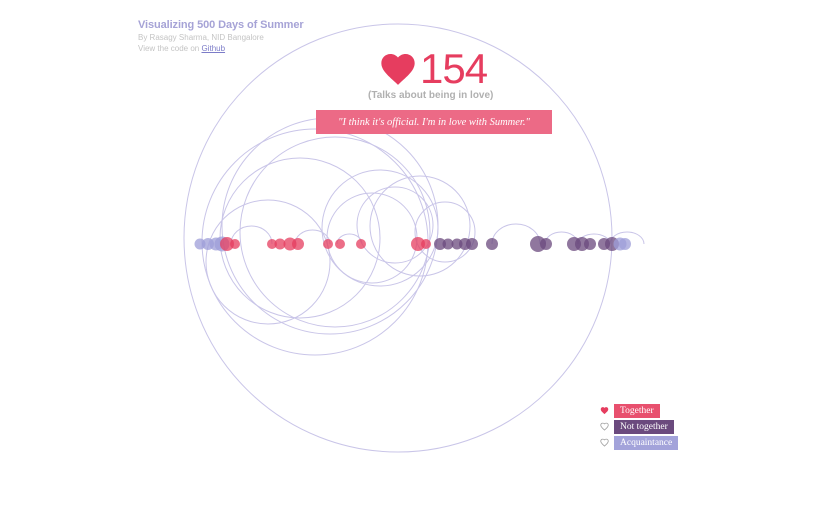 The image size is (829, 517). Describe the element at coordinates (646, 442) in the screenshot. I see `legend-label-acquaintance: Acquaintance` at that location.